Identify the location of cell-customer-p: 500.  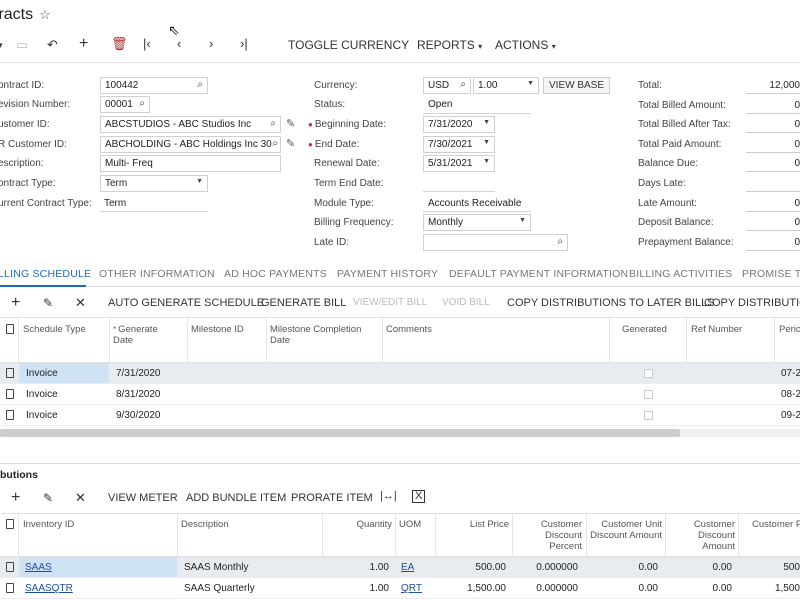
(769, 567).